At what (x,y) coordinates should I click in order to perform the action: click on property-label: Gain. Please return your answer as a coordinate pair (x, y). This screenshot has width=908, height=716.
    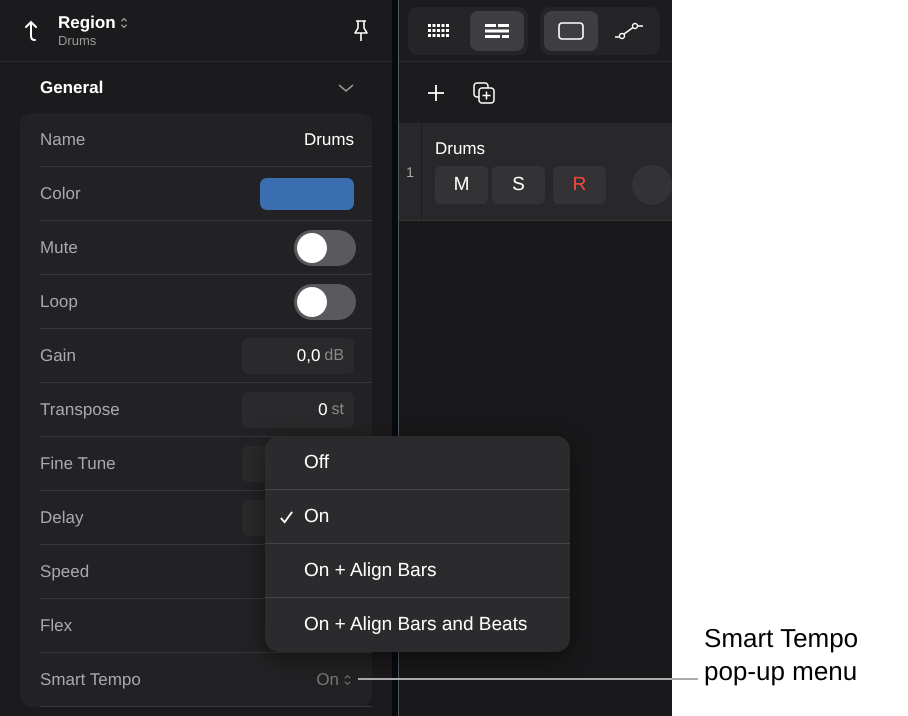
    Looking at the image, I should click on (58, 356).